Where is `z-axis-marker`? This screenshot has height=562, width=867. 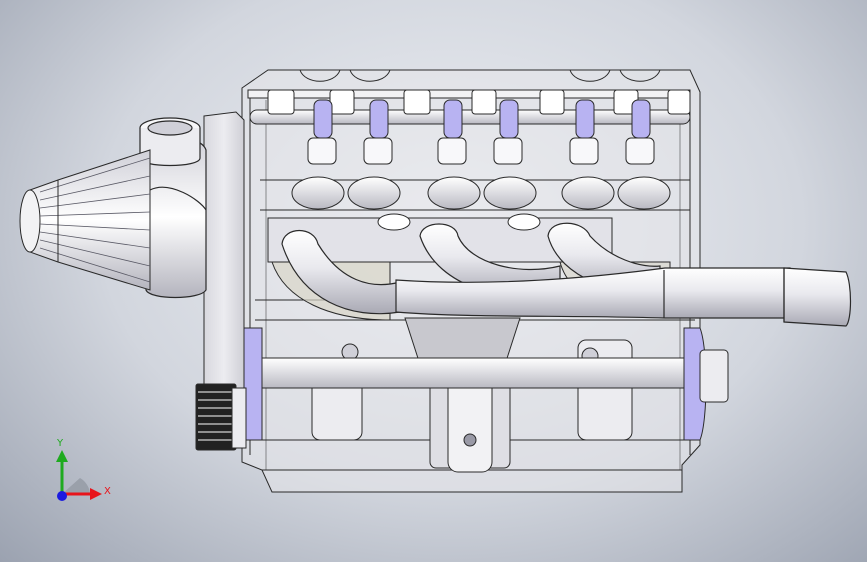 z-axis-marker is located at coordinates (62, 496).